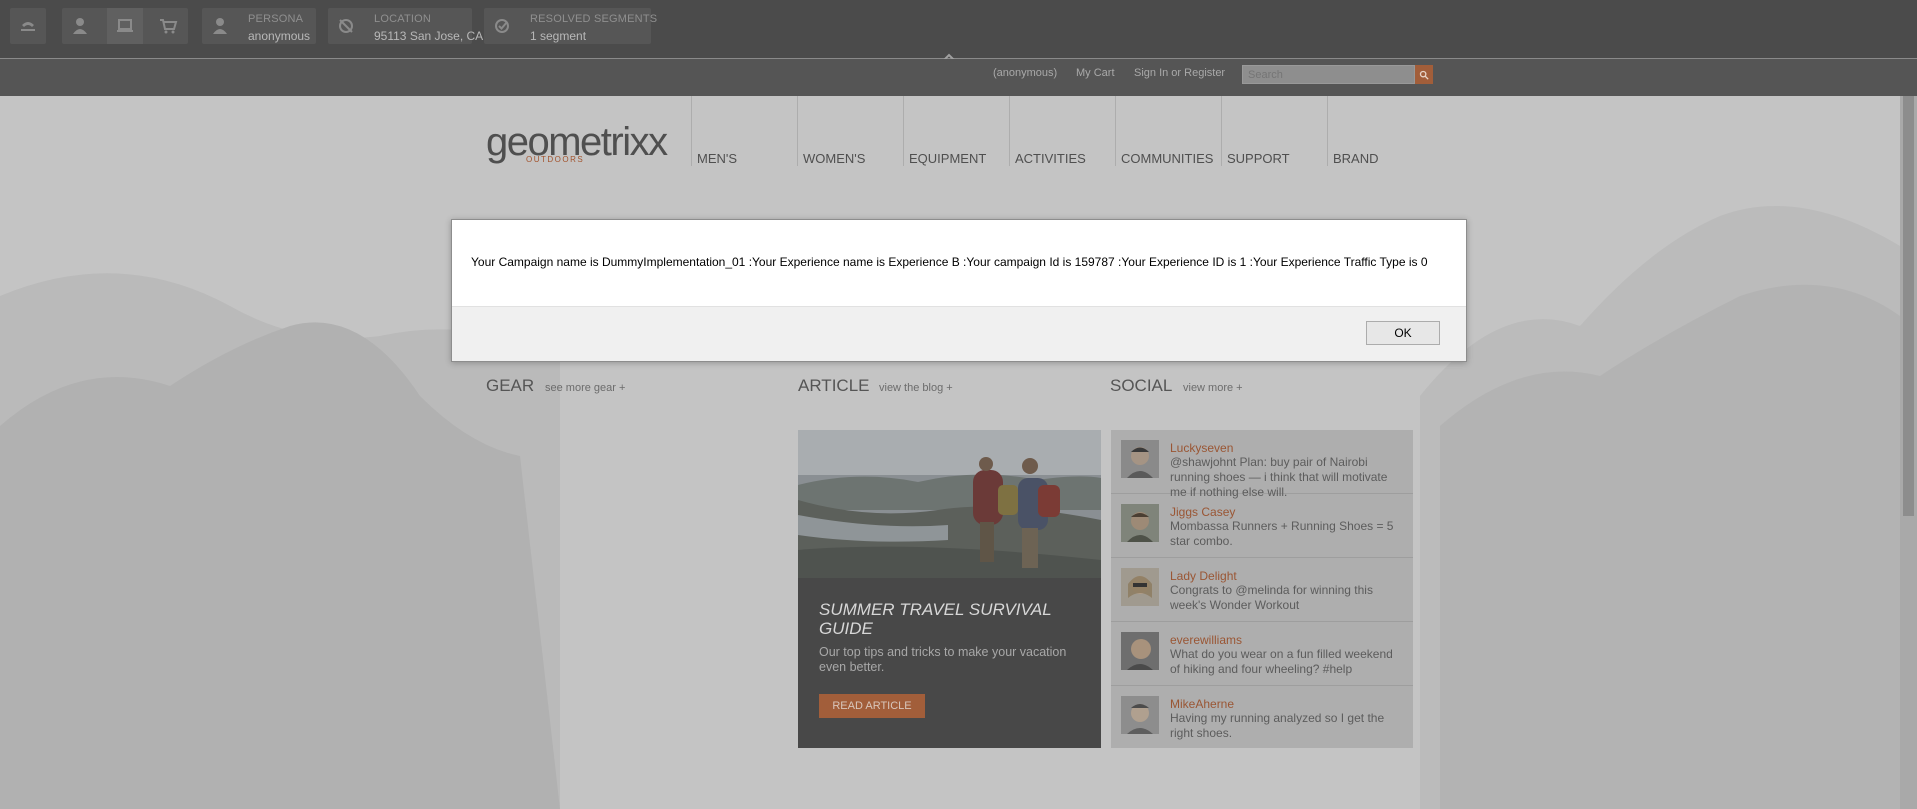 This screenshot has width=1917, height=809. Describe the element at coordinates (959, 333) in the screenshot. I see `alert-footer: OK` at that location.